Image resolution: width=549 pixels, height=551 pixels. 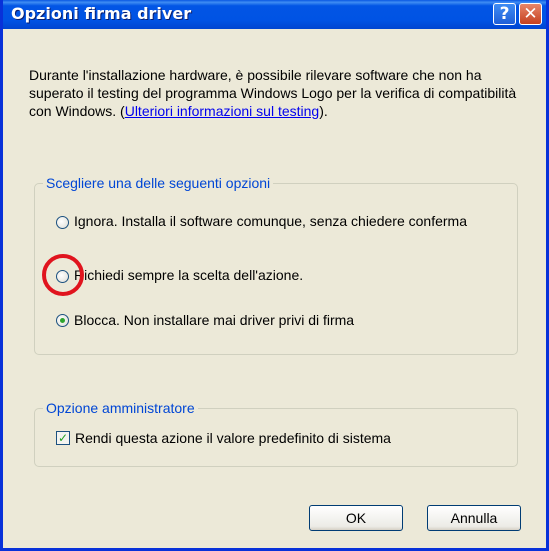 I want to click on checkmark-icon: ✓, so click(x=63, y=438).